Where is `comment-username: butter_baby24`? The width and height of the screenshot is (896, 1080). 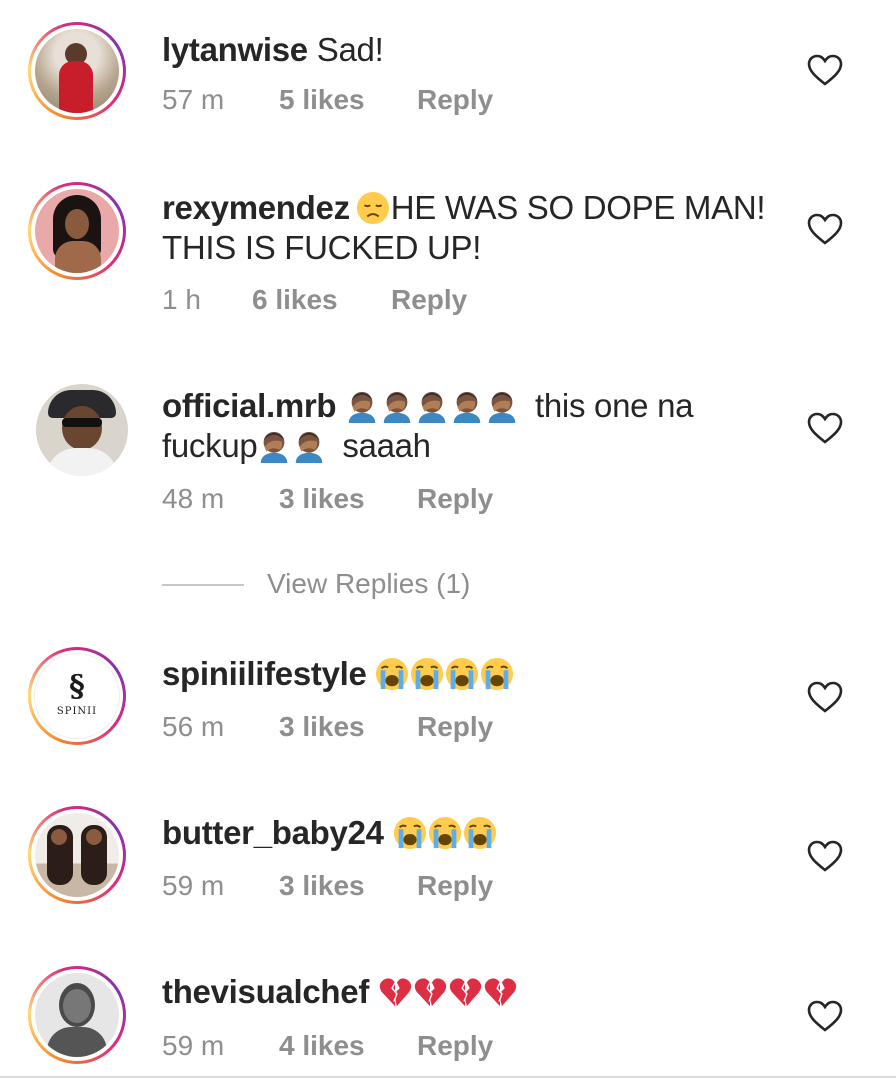
comment-username: butter_baby24 is located at coordinates (273, 832).